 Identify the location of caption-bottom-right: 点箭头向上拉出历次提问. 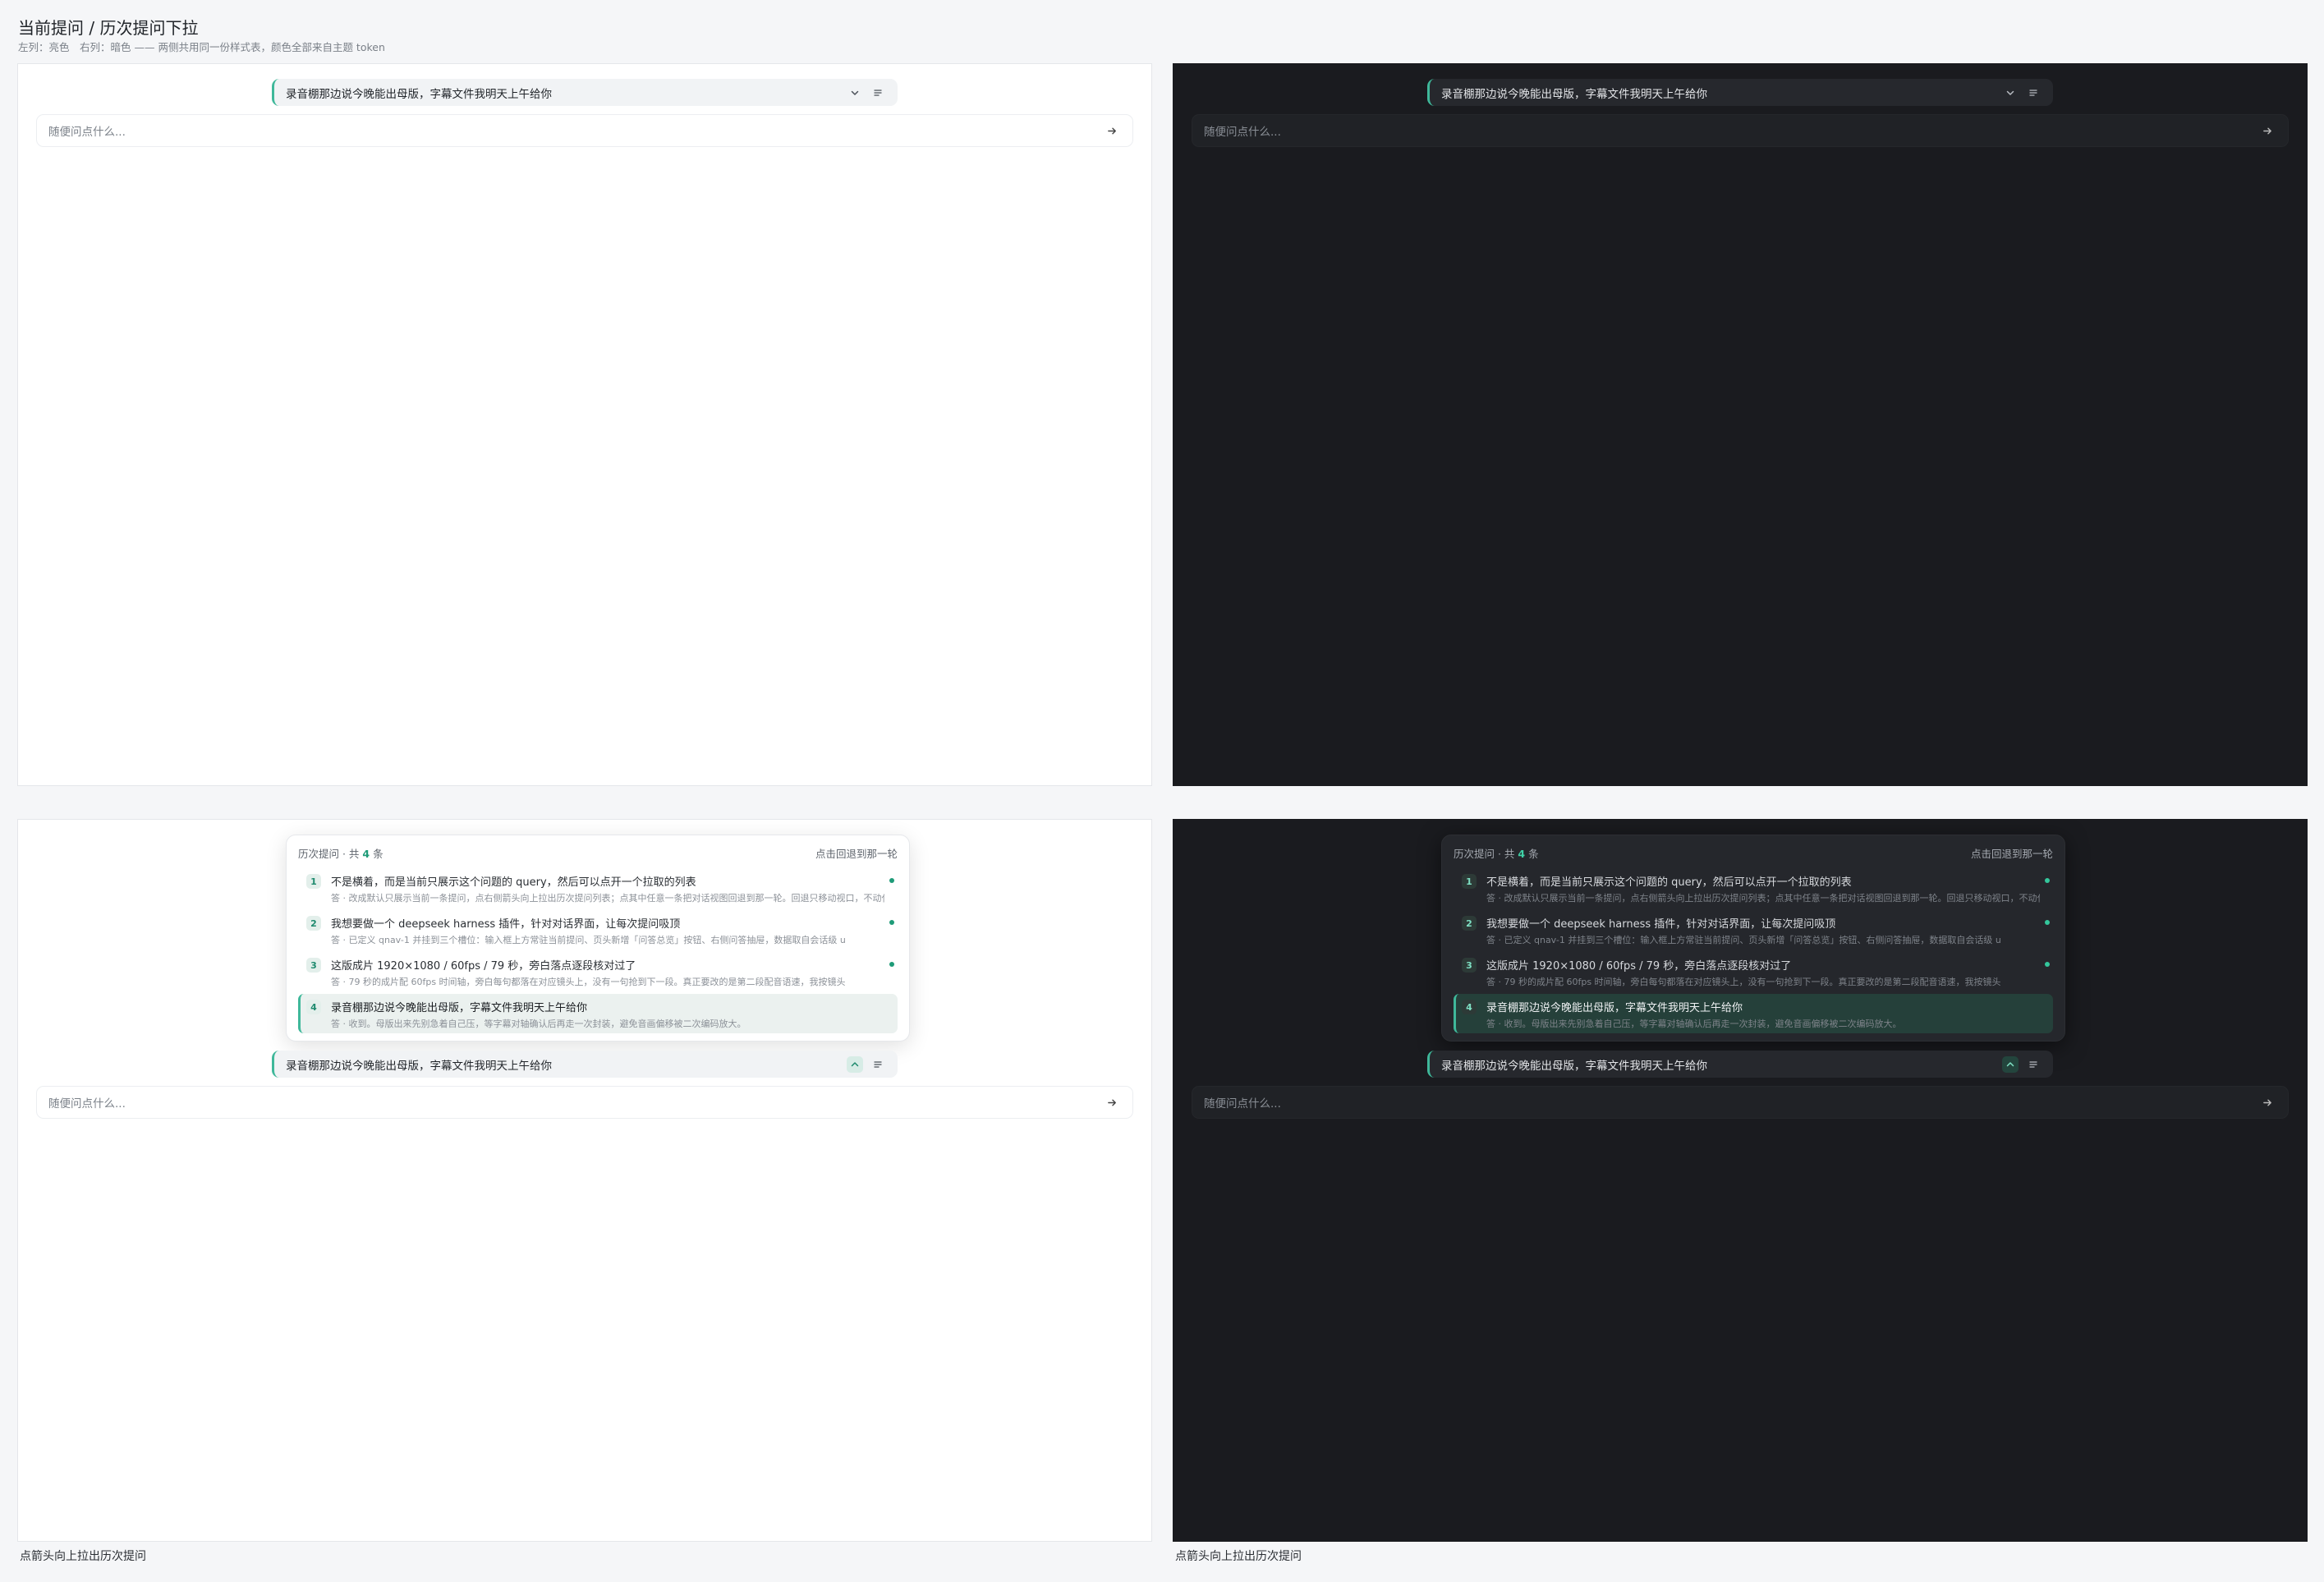
(1238, 1557).